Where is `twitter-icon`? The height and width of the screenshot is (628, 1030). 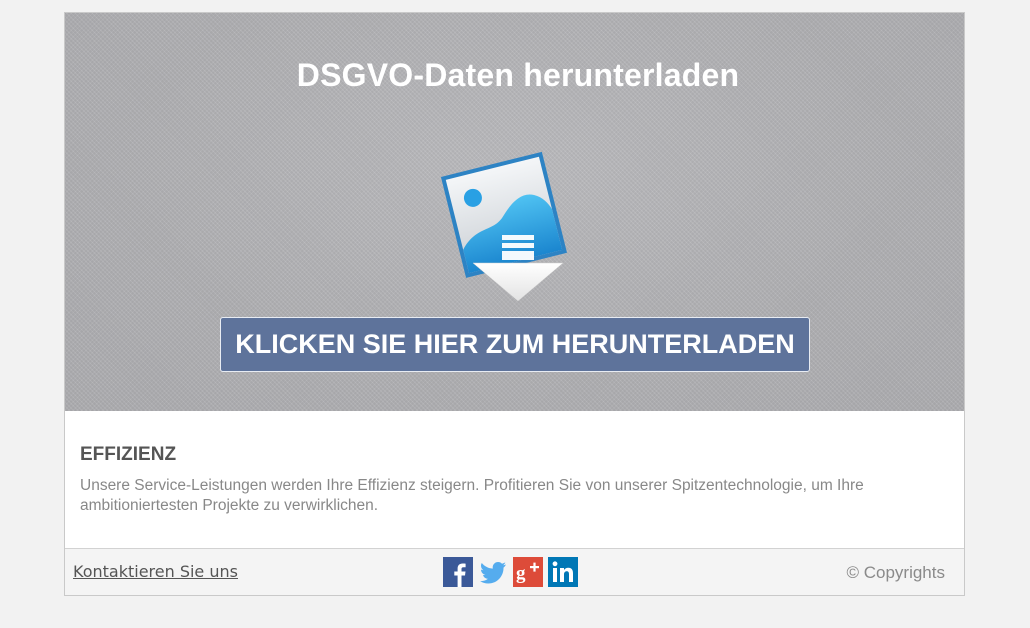
twitter-icon is located at coordinates (493, 572).